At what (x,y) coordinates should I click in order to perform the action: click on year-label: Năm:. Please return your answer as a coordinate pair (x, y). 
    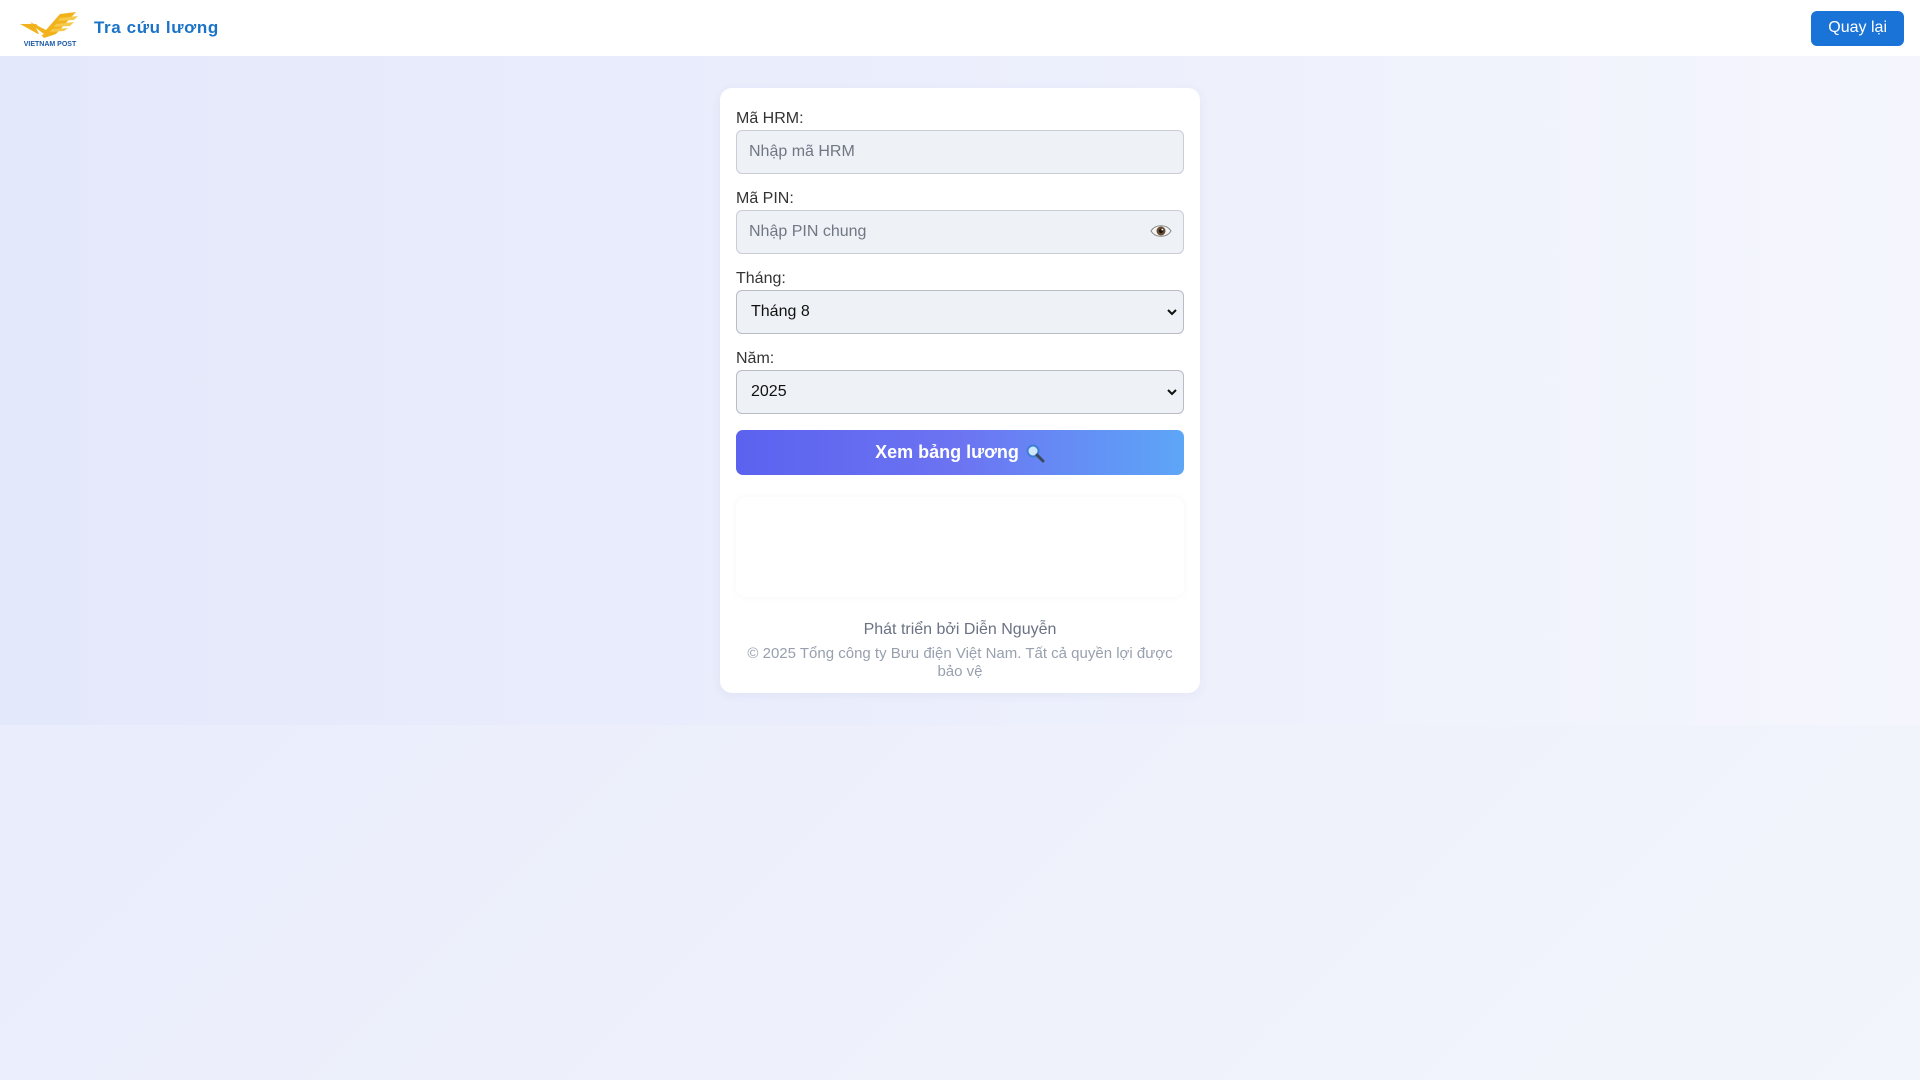
    Looking at the image, I should click on (755, 358).